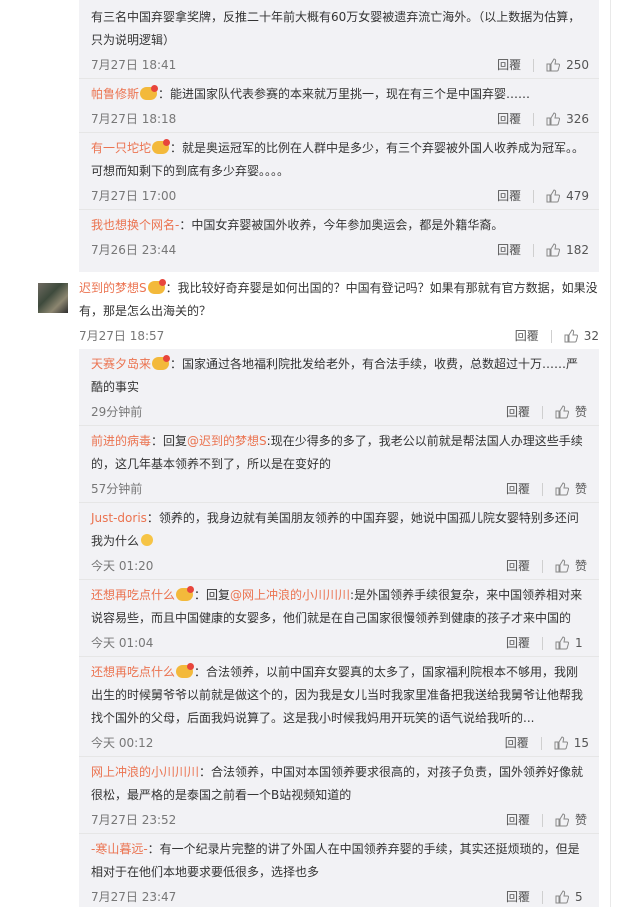 The image size is (640, 910). What do you see at coordinates (134, 820) in the screenshot?
I see `reply-time: 7月27日 23:52` at bounding box center [134, 820].